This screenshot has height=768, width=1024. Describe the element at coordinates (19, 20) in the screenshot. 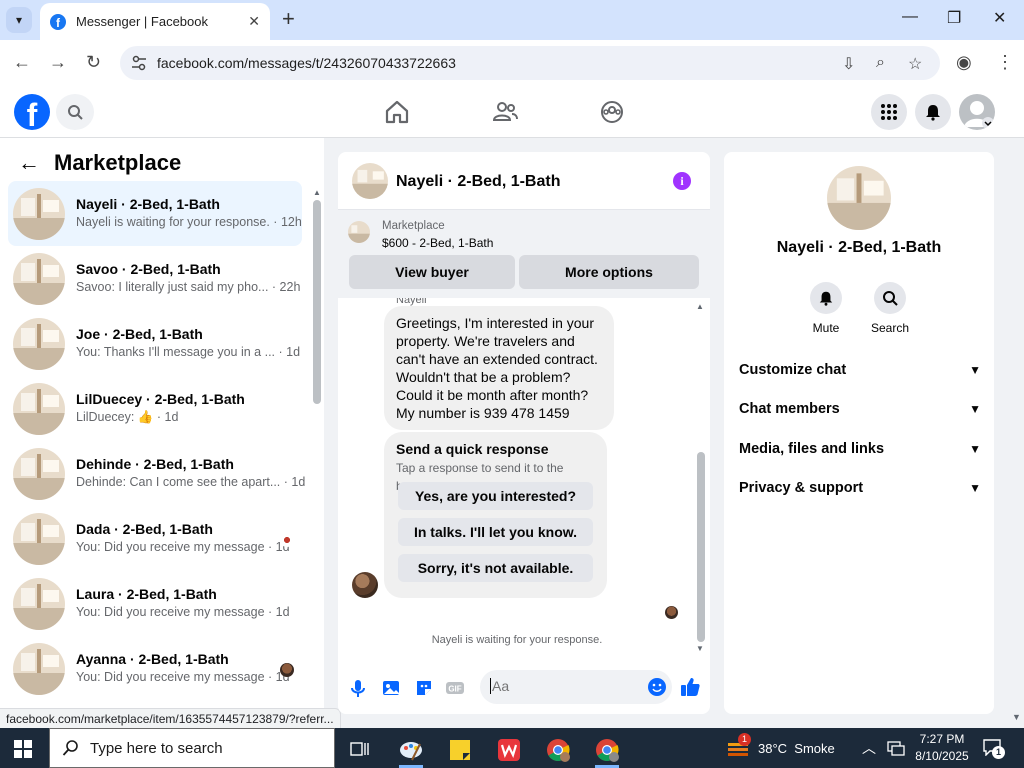

I see `tab-search-button: ▾` at that location.